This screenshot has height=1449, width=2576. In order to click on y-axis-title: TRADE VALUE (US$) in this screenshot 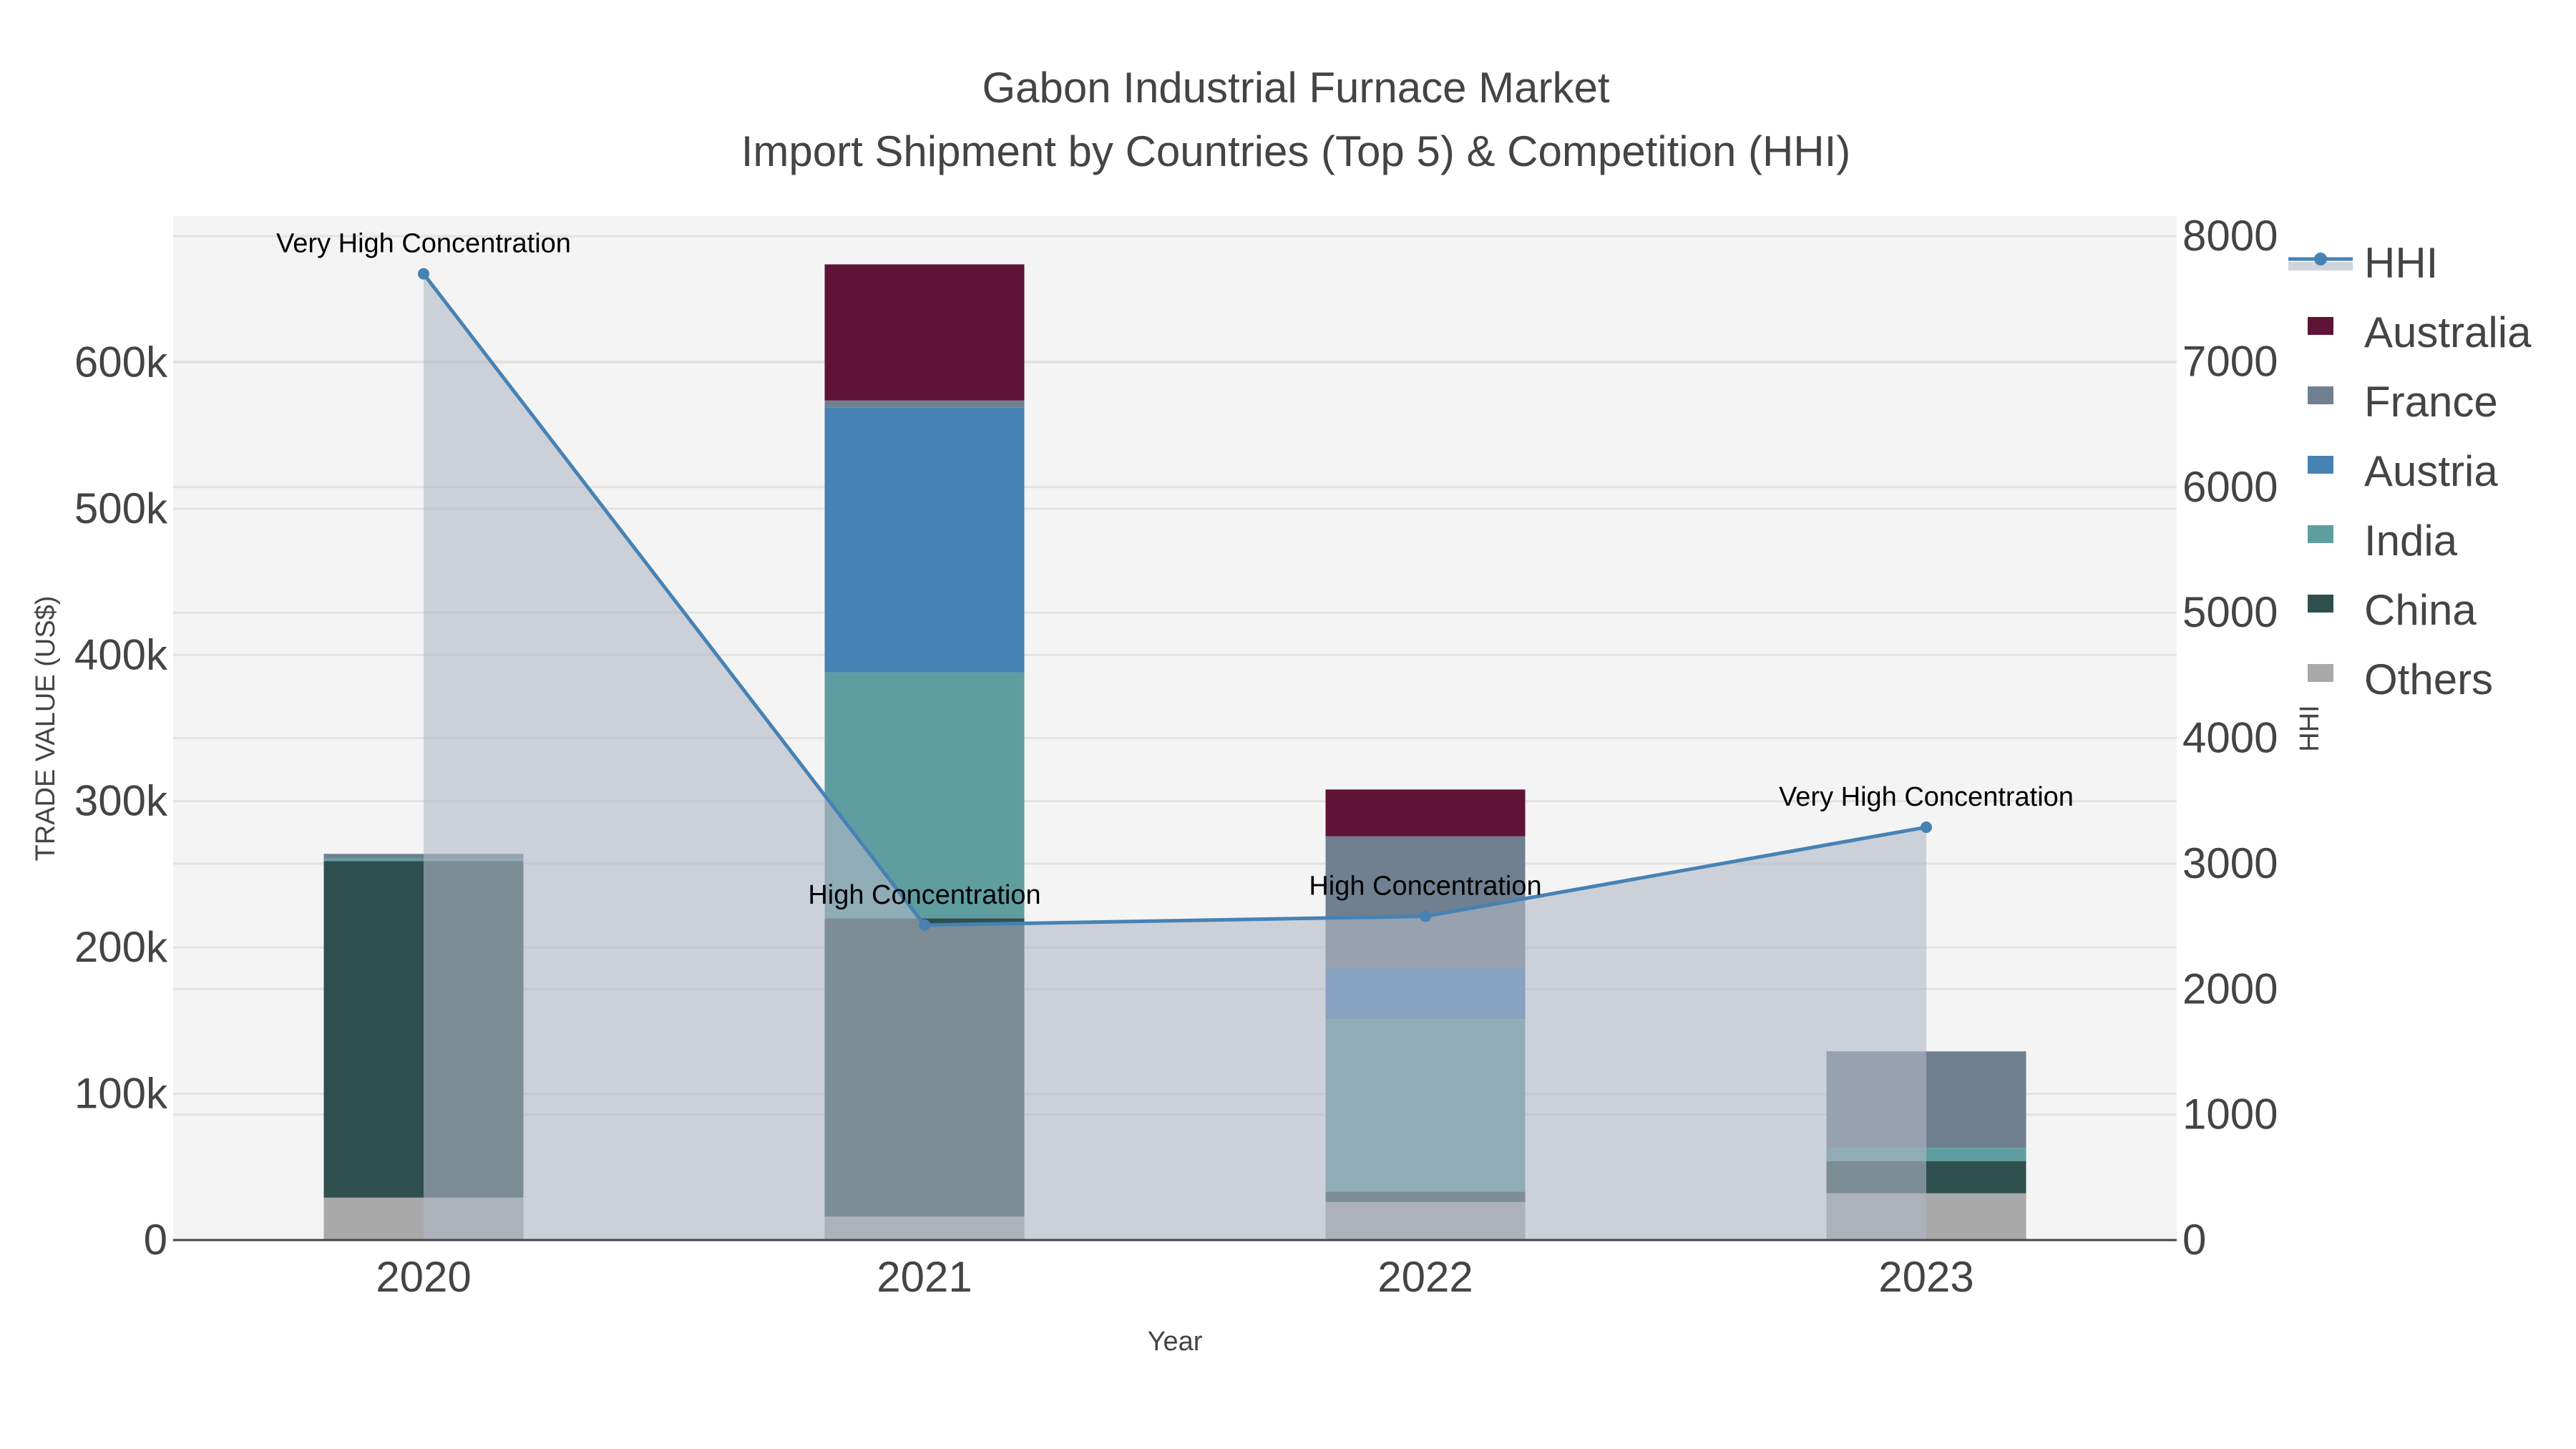, I will do `click(46, 729)`.